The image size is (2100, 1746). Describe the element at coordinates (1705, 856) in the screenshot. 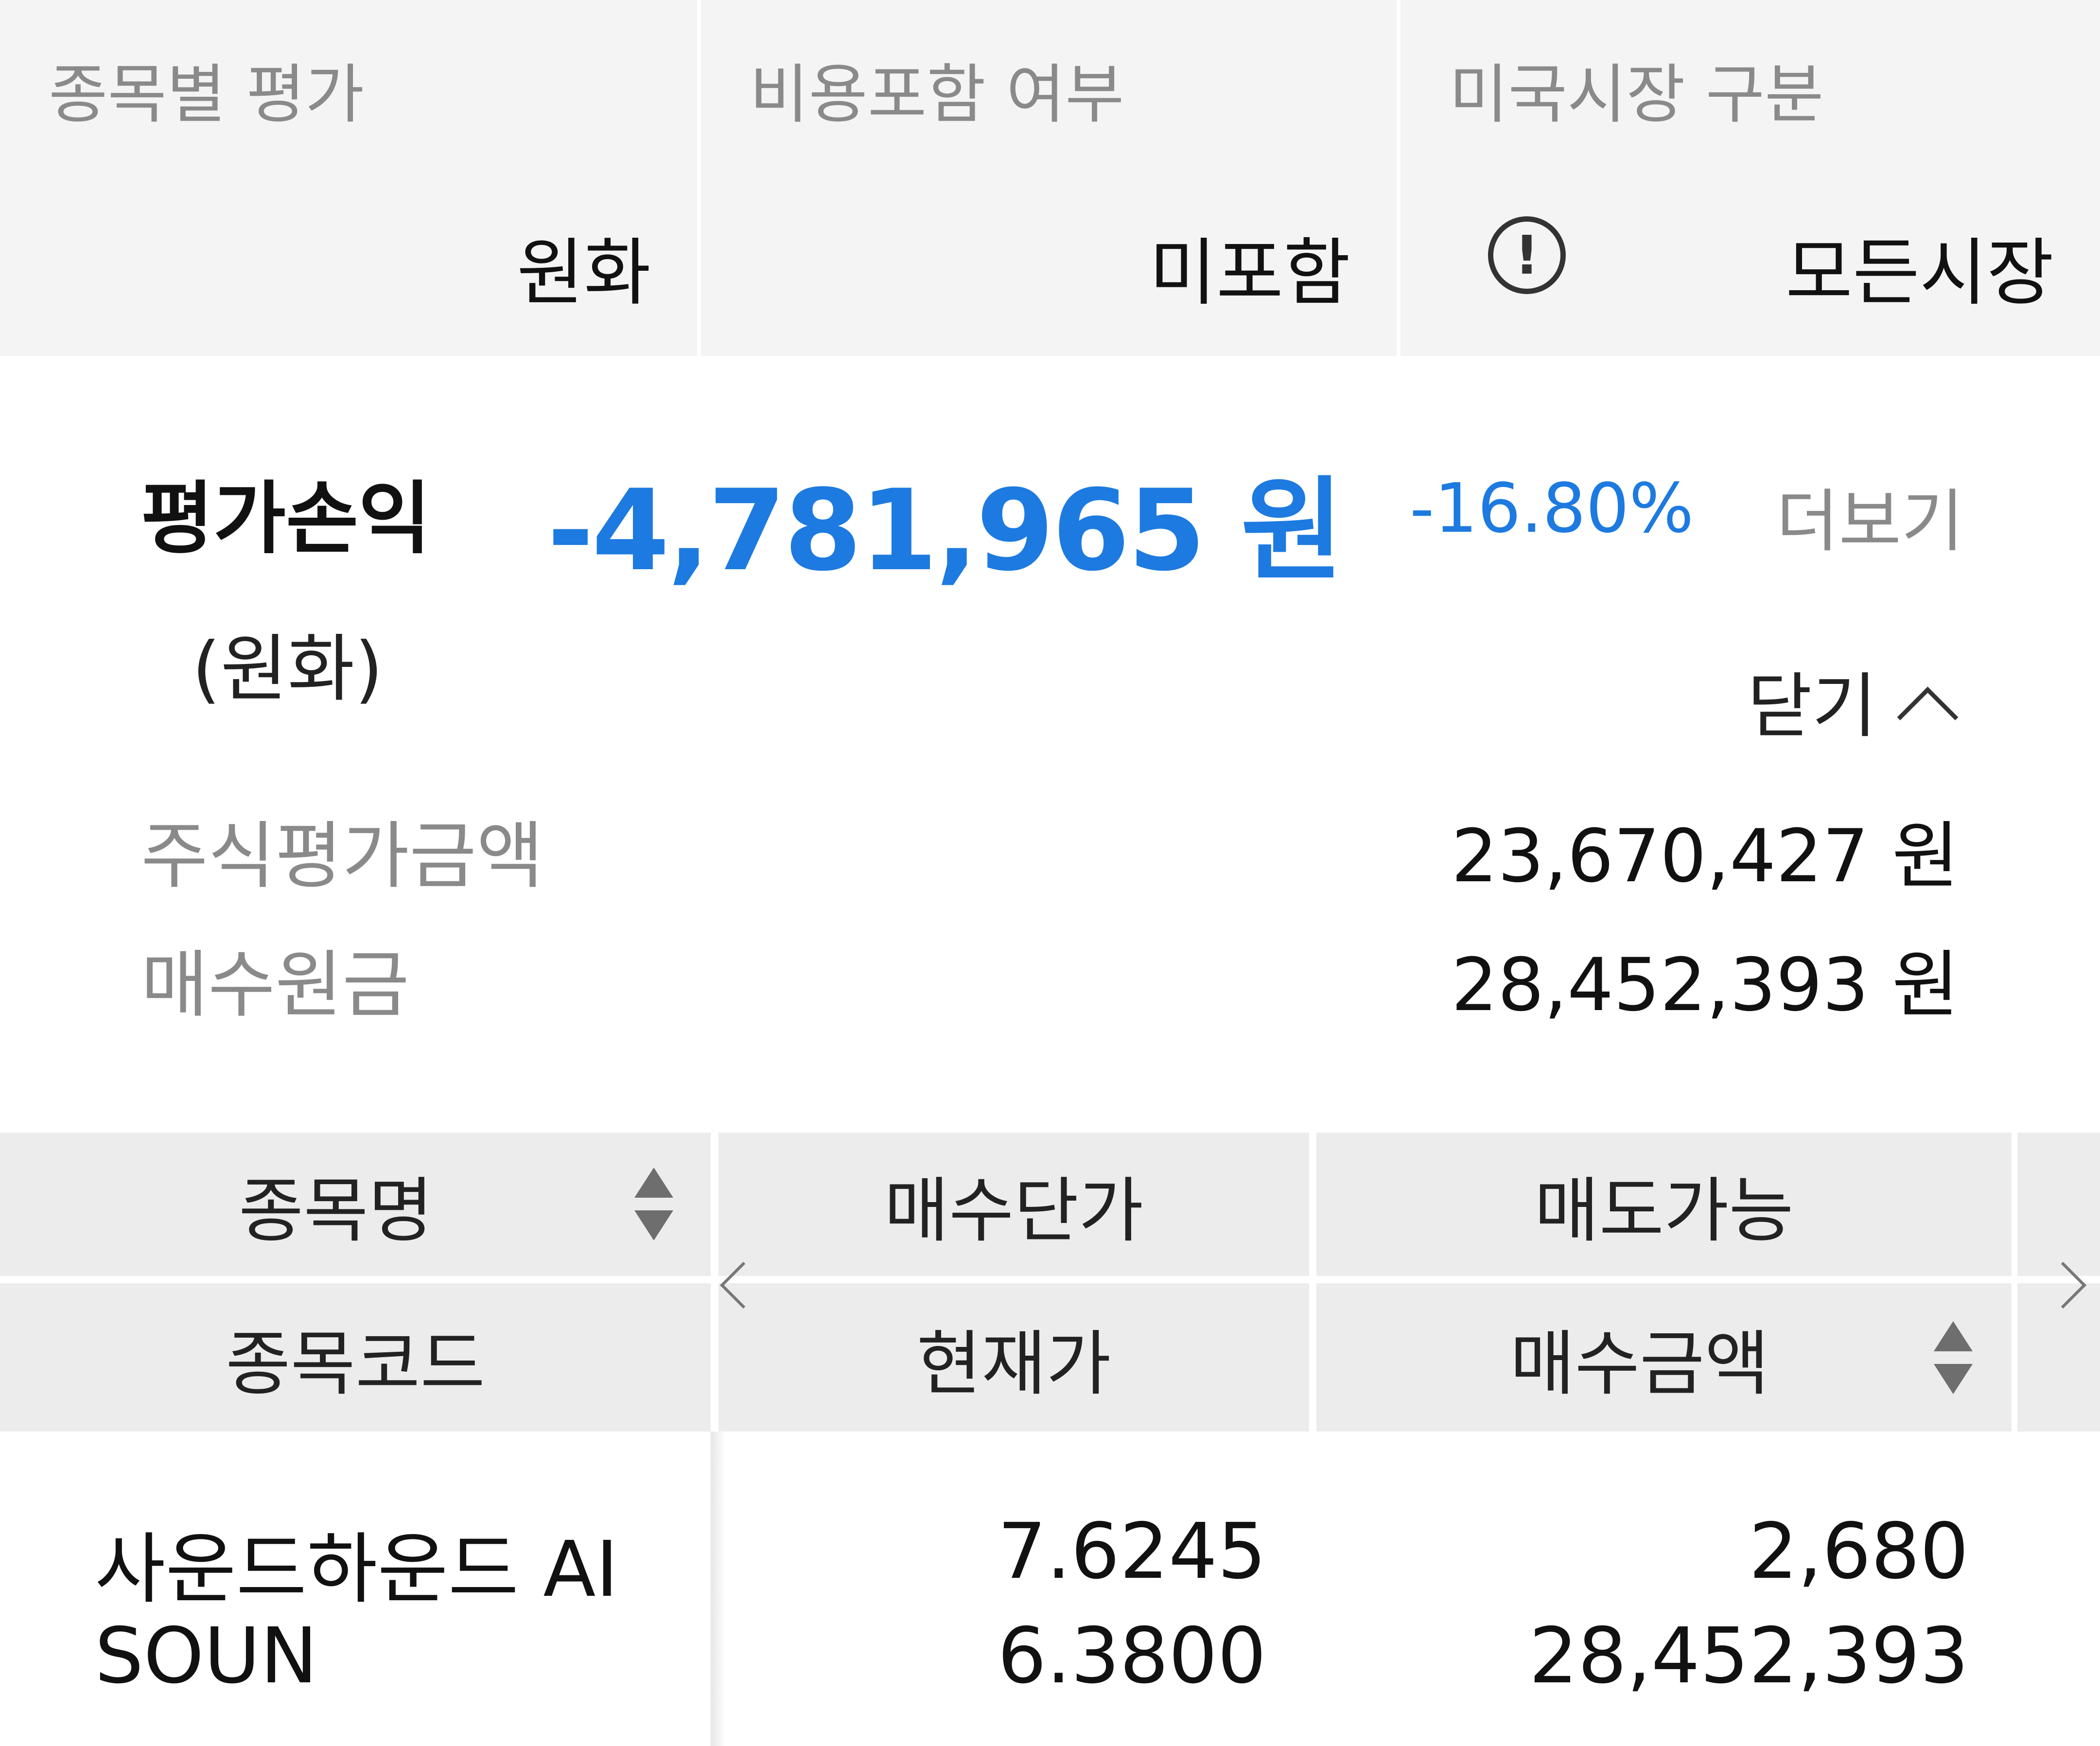

I see `detail-value: 23,670,427 원` at that location.